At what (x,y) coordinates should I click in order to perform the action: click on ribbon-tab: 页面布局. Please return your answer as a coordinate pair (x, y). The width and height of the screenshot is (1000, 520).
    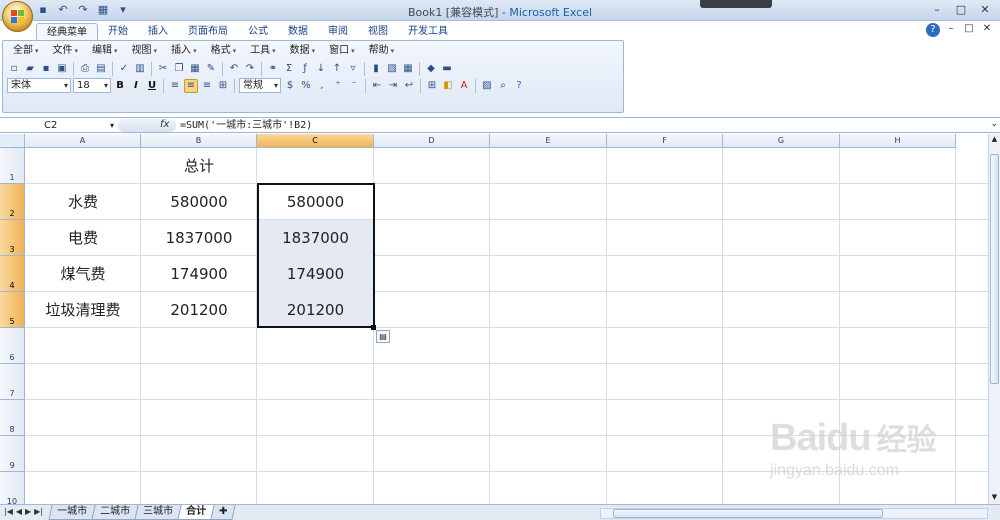
    Looking at the image, I should click on (208, 31).